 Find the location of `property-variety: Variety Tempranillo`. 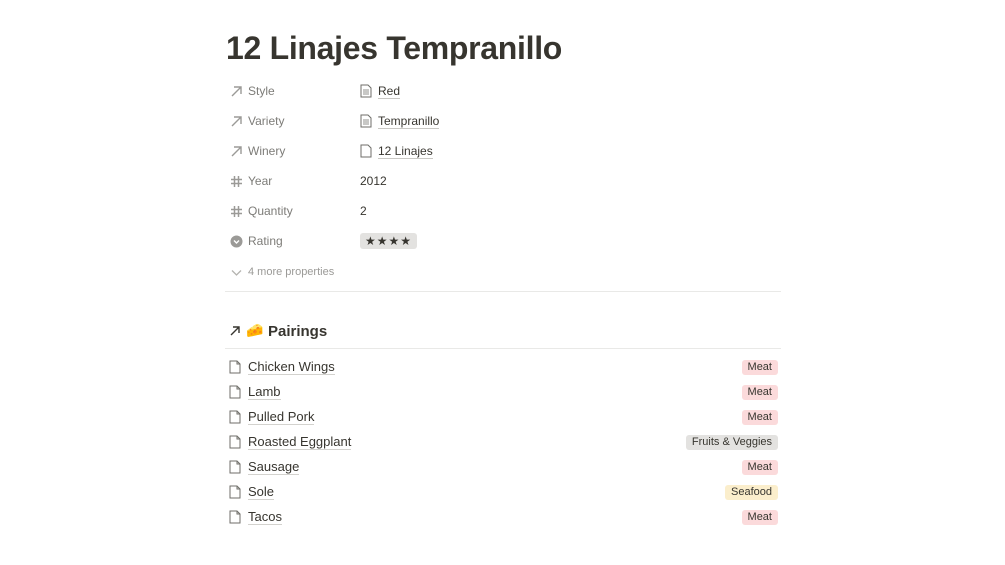

property-variety: Variety Tempranillo is located at coordinates (503, 121).